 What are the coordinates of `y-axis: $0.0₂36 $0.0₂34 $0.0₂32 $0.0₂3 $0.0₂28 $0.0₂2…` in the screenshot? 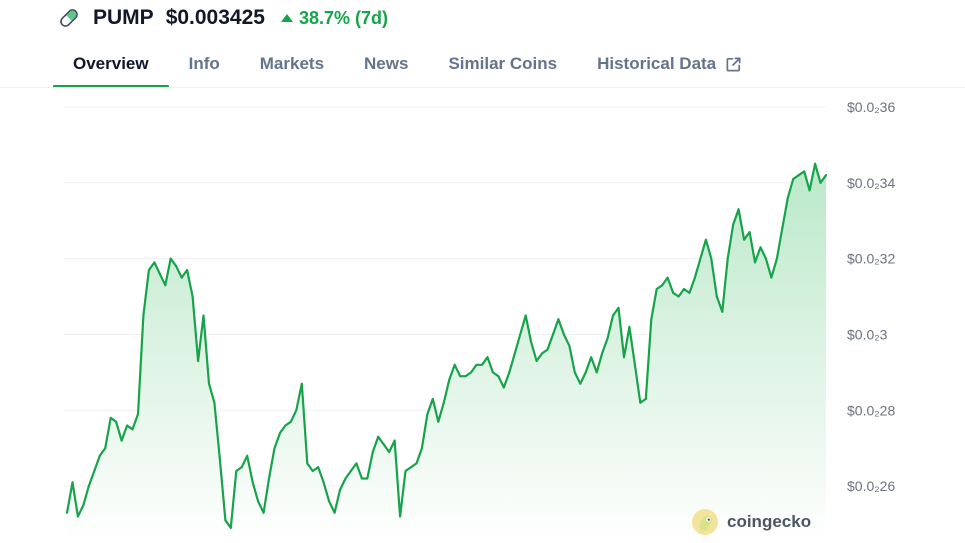 It's located at (871, 296).